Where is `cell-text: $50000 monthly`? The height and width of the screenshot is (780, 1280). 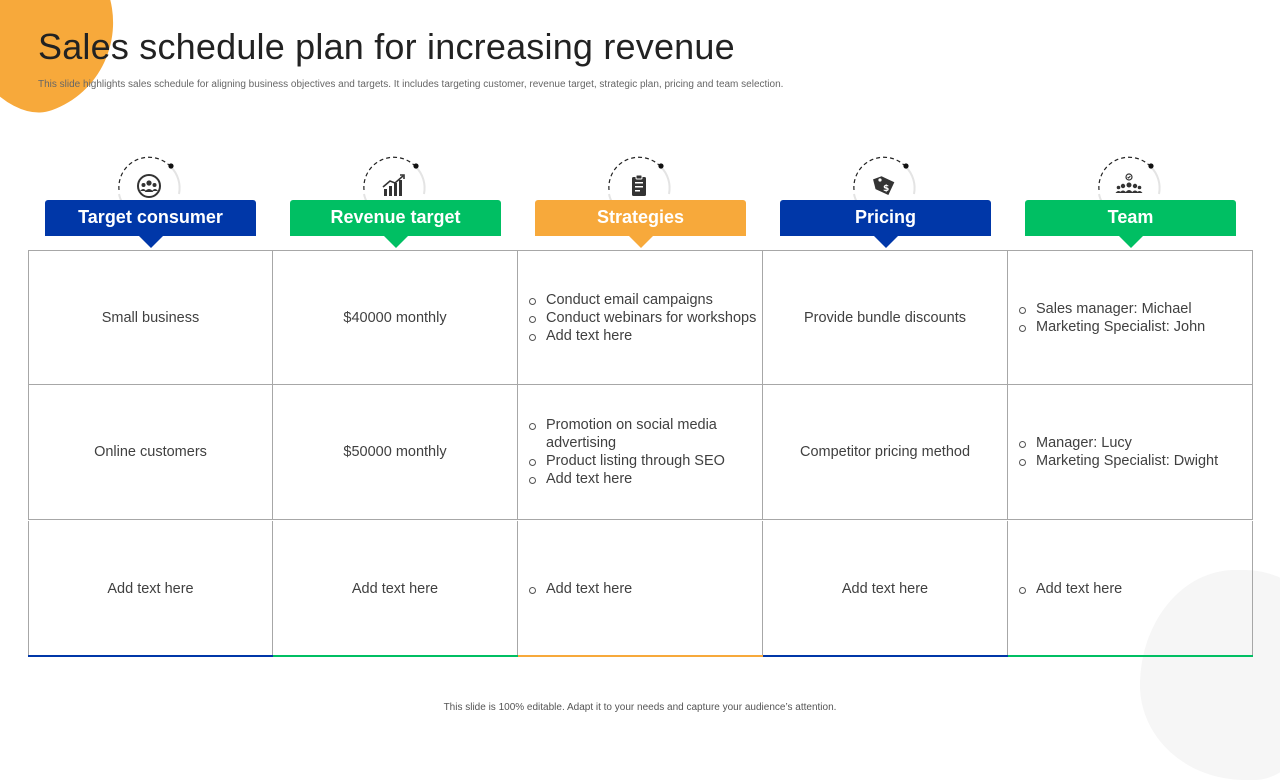
cell-text: $50000 monthly is located at coordinates (395, 452).